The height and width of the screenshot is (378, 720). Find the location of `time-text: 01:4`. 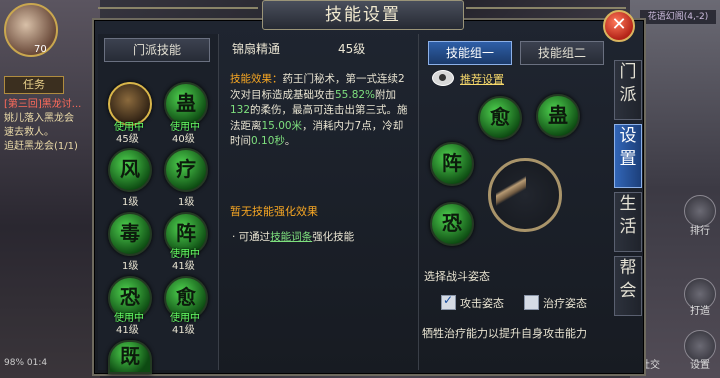

time-text: 01:4 is located at coordinates (37, 363).